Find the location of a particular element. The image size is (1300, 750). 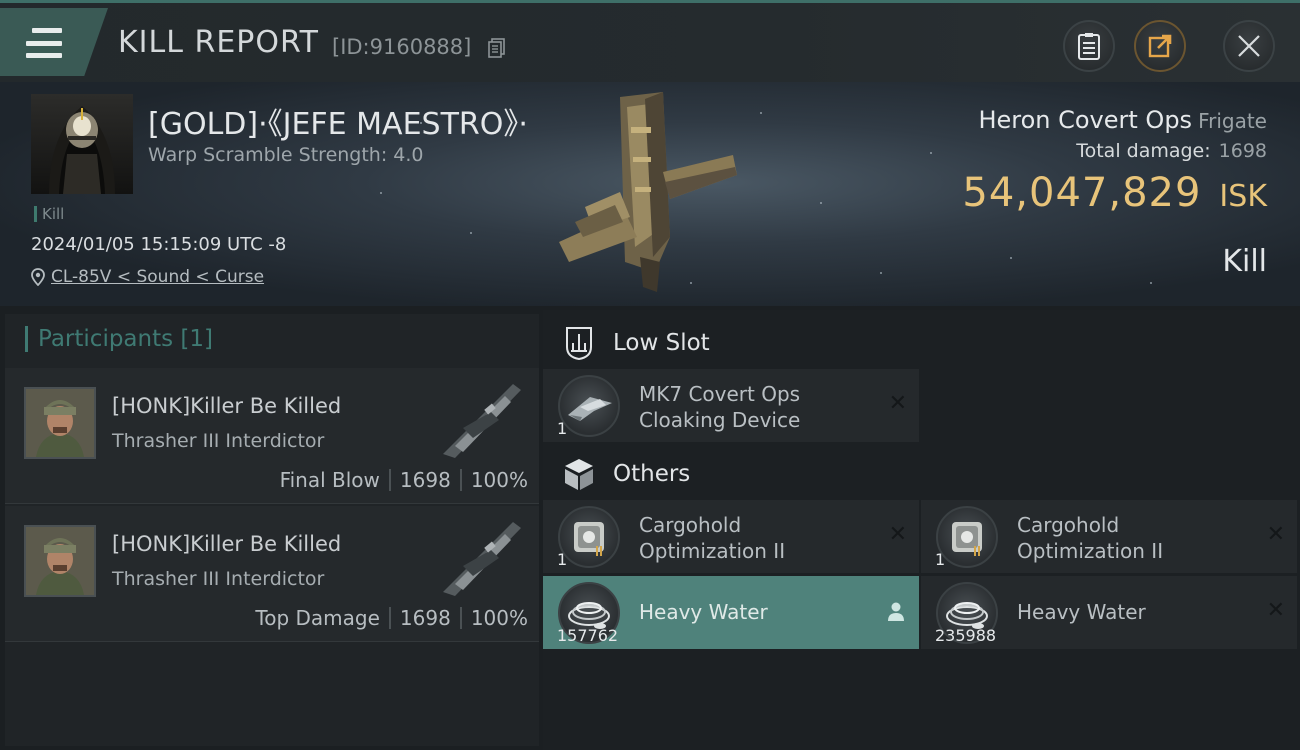

participant-stats: Final Blow 1698 100% is located at coordinates (404, 480).